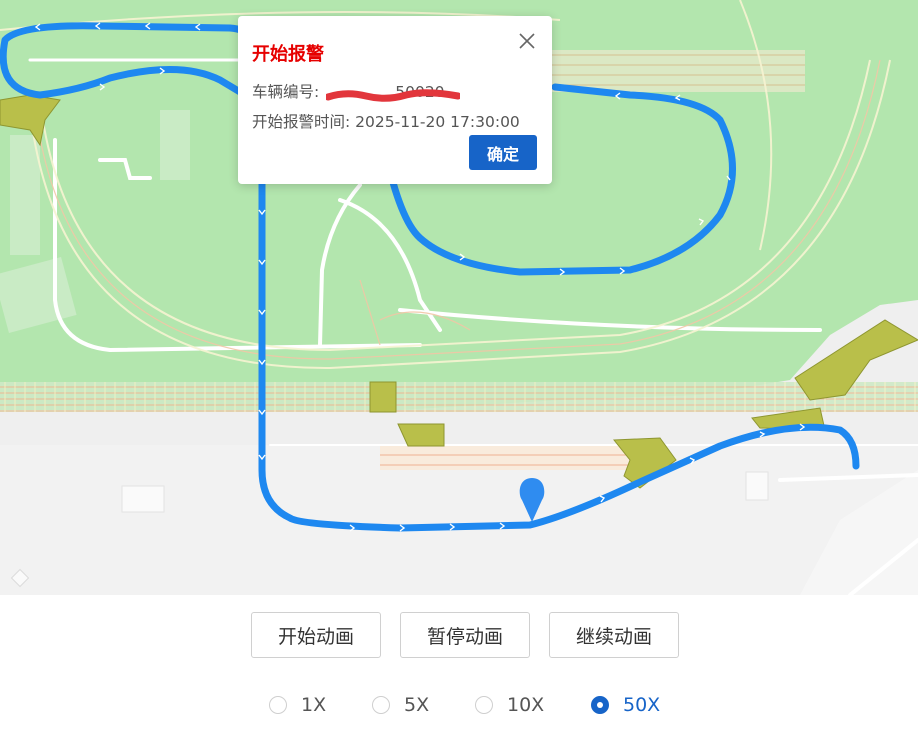  Describe the element at coordinates (417, 705) in the screenshot. I see `speed-label: 5X` at that location.